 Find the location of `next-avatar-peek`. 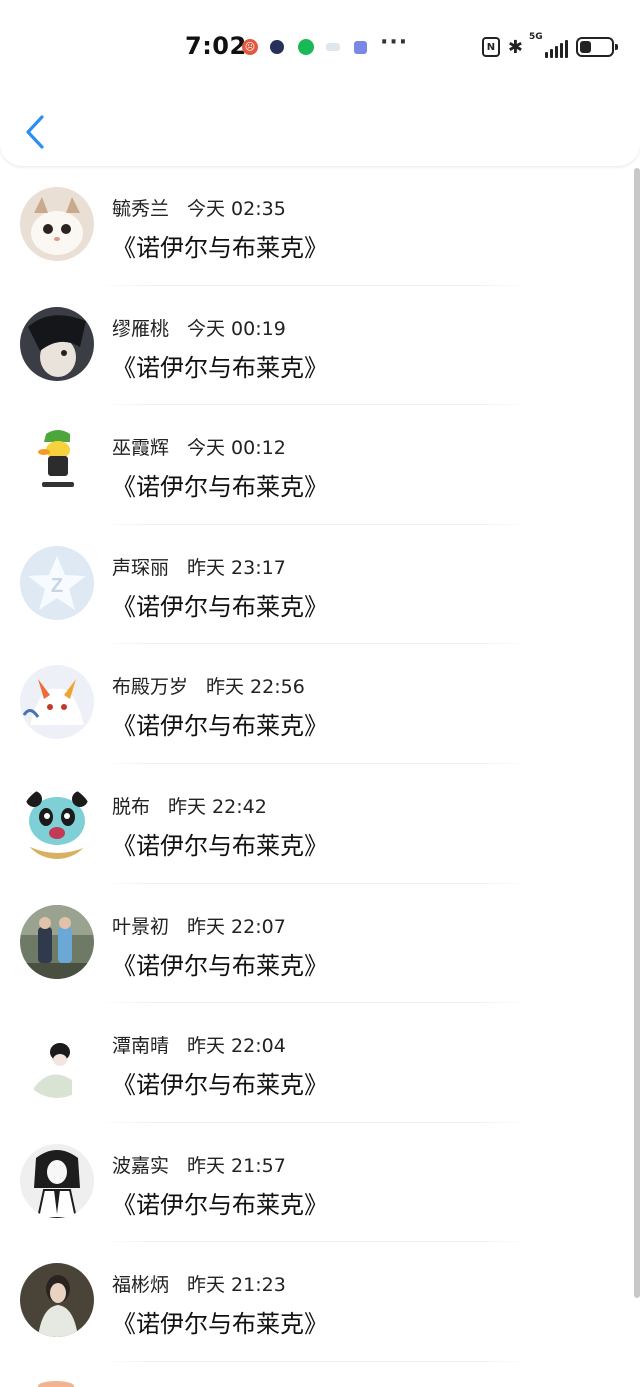

next-avatar-peek is located at coordinates (56, 1384).